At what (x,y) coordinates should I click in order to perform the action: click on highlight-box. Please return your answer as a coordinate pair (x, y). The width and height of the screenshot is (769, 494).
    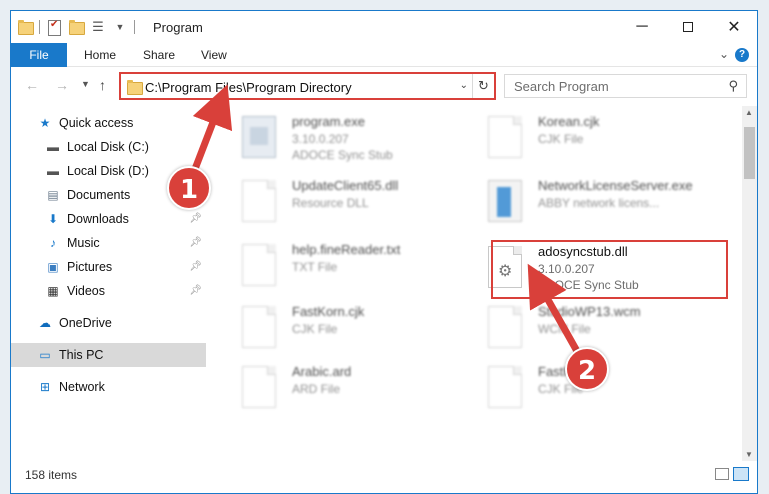
    Looking at the image, I should click on (609, 269).